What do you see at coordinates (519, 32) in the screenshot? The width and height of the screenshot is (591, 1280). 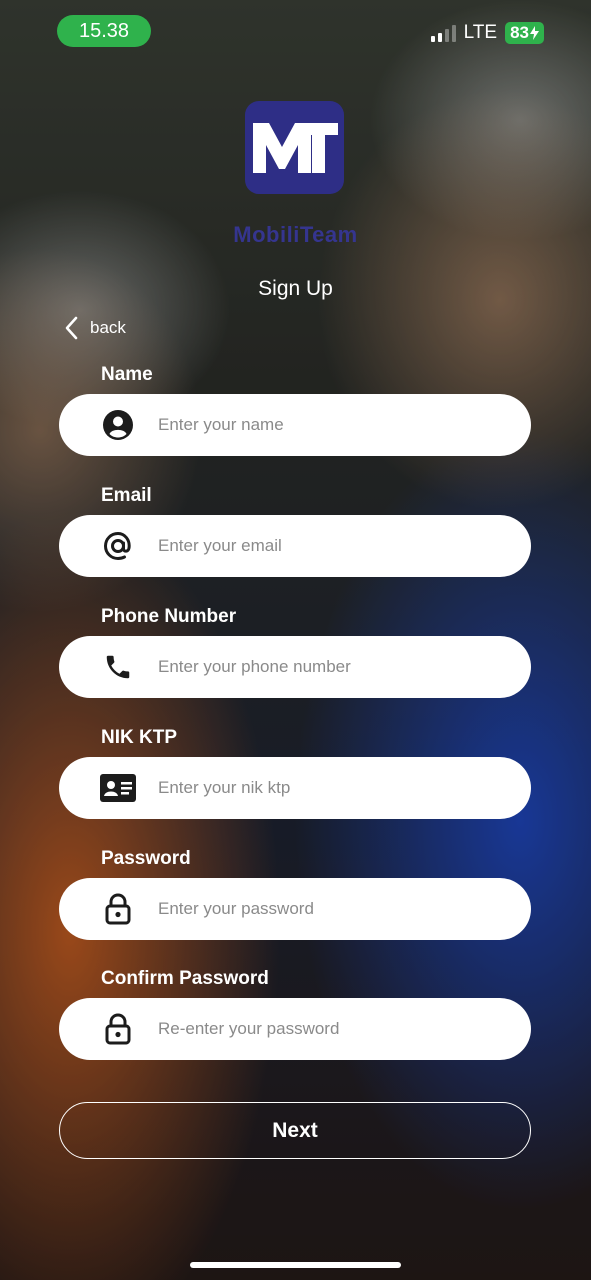 I see `battery-level: 83` at bounding box center [519, 32].